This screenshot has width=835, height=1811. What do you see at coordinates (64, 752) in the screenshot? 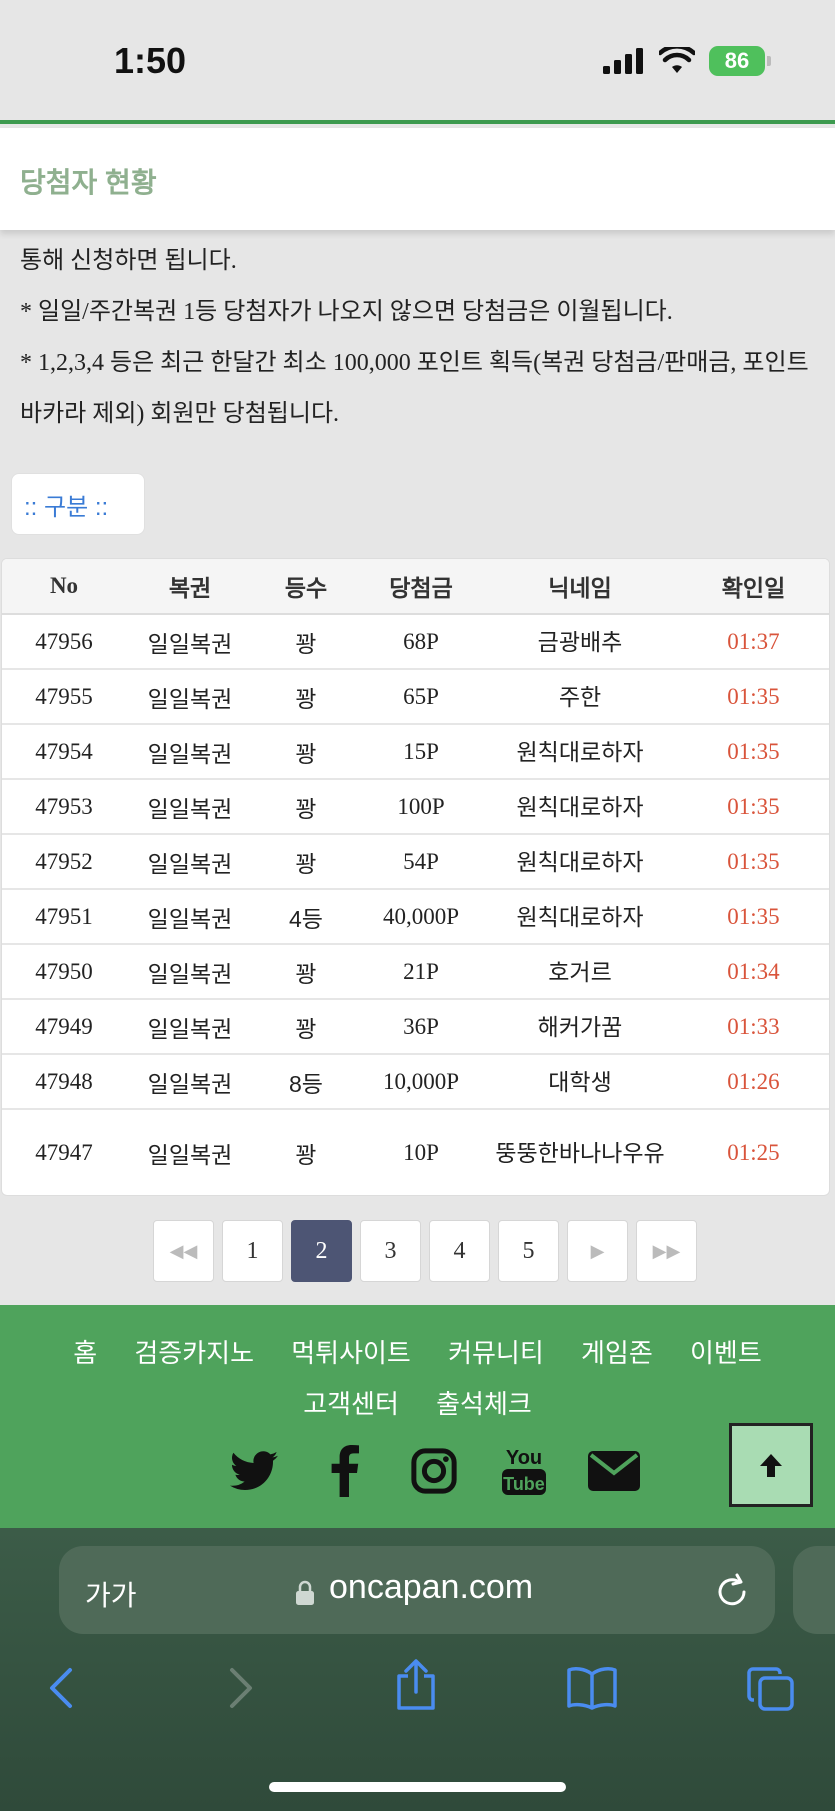
I see `row-no: 47954` at bounding box center [64, 752].